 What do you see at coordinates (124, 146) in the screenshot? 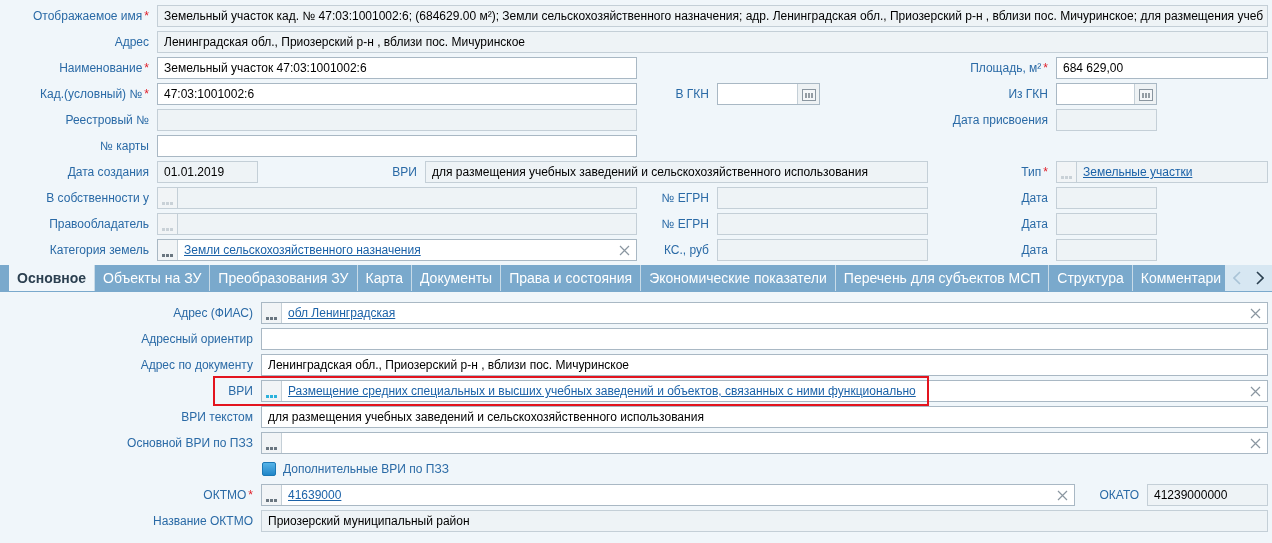
I see `field-label: № карты` at bounding box center [124, 146].